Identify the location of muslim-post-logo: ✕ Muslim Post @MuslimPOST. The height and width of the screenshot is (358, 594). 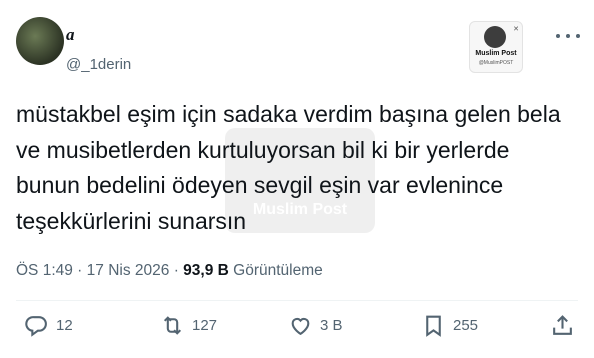
(496, 47).